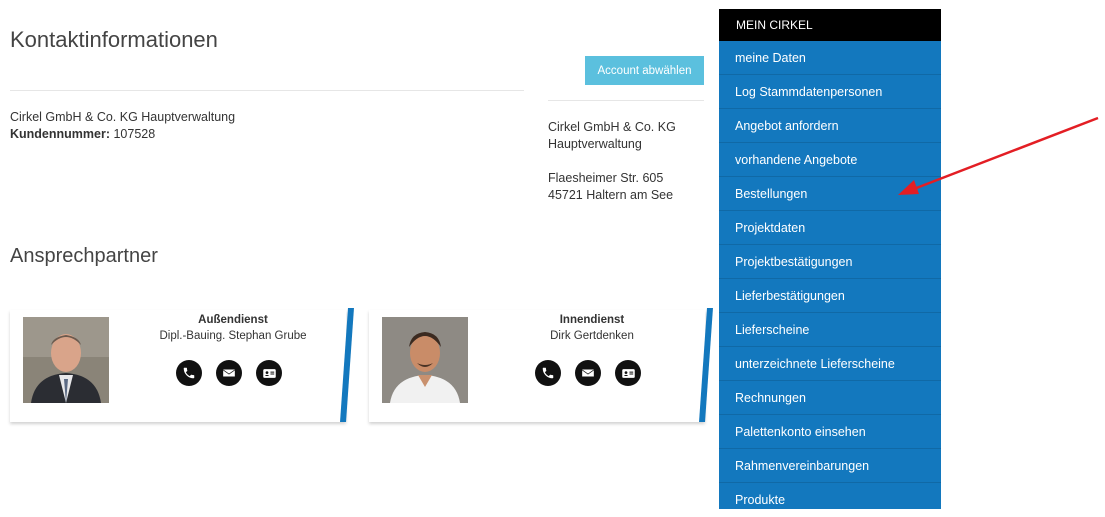 The width and height of the screenshot is (1105, 517). I want to click on contact-name: Dipl.-Bauing. Stephan Grube, so click(233, 336).